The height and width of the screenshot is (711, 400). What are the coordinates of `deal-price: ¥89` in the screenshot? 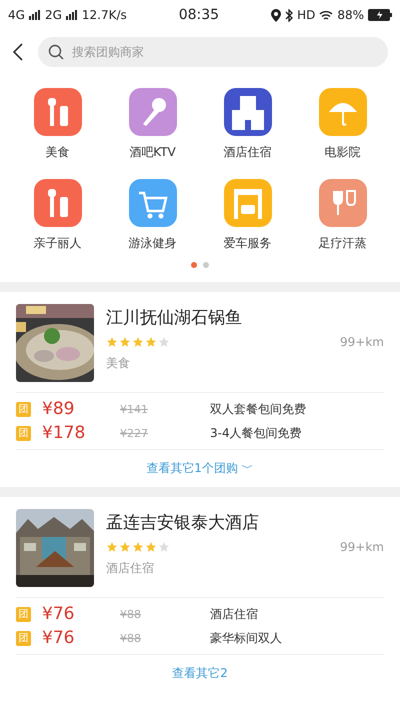 It's located at (59, 409).